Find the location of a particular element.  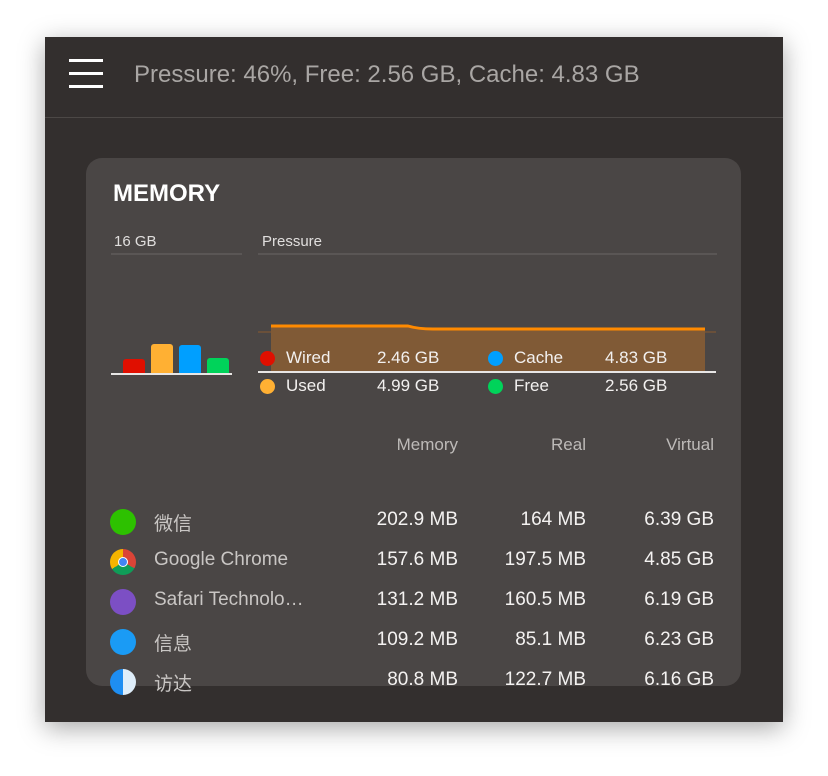

process-virtual: 6.39 GB is located at coordinates (679, 519).